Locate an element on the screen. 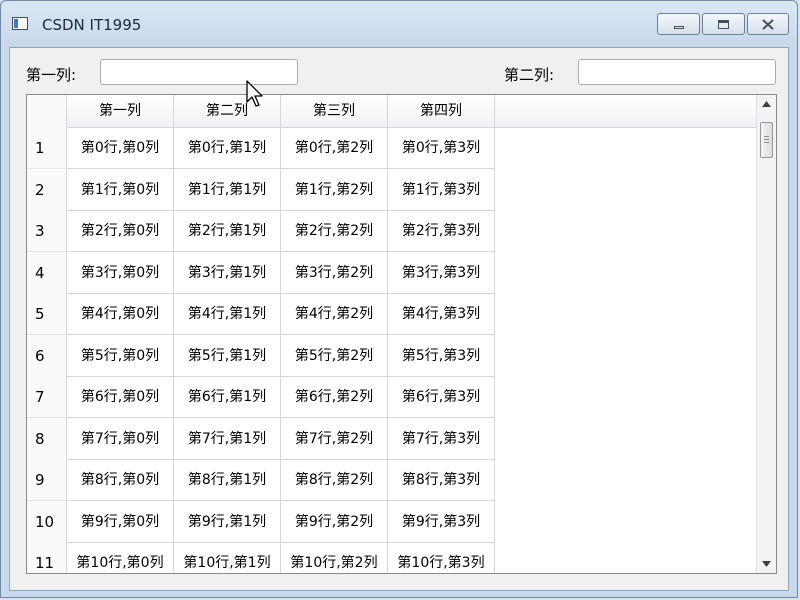  table-row: 2 第1行,第0列 第1行,第1列 第1行,第2列 第1行,第3列 is located at coordinates (261, 189).